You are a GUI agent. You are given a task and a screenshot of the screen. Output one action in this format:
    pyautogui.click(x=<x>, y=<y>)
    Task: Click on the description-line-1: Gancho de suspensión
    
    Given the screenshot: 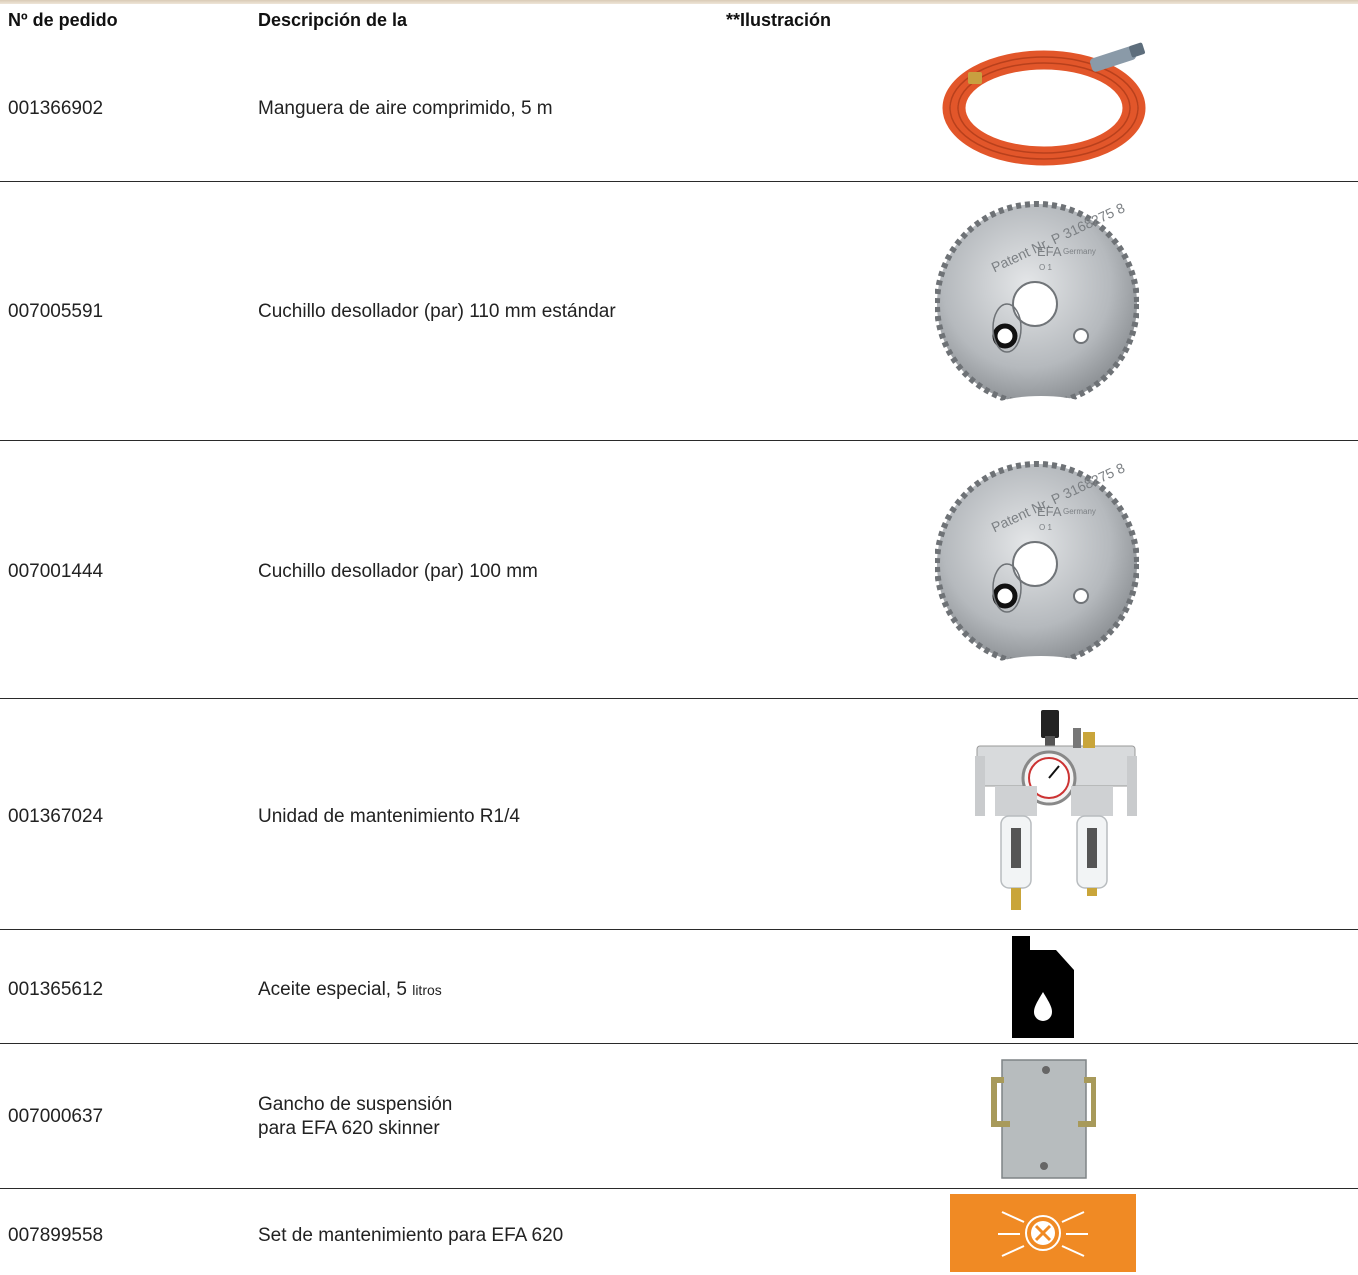 What is the action you would take?
    pyautogui.click(x=355, y=1104)
    